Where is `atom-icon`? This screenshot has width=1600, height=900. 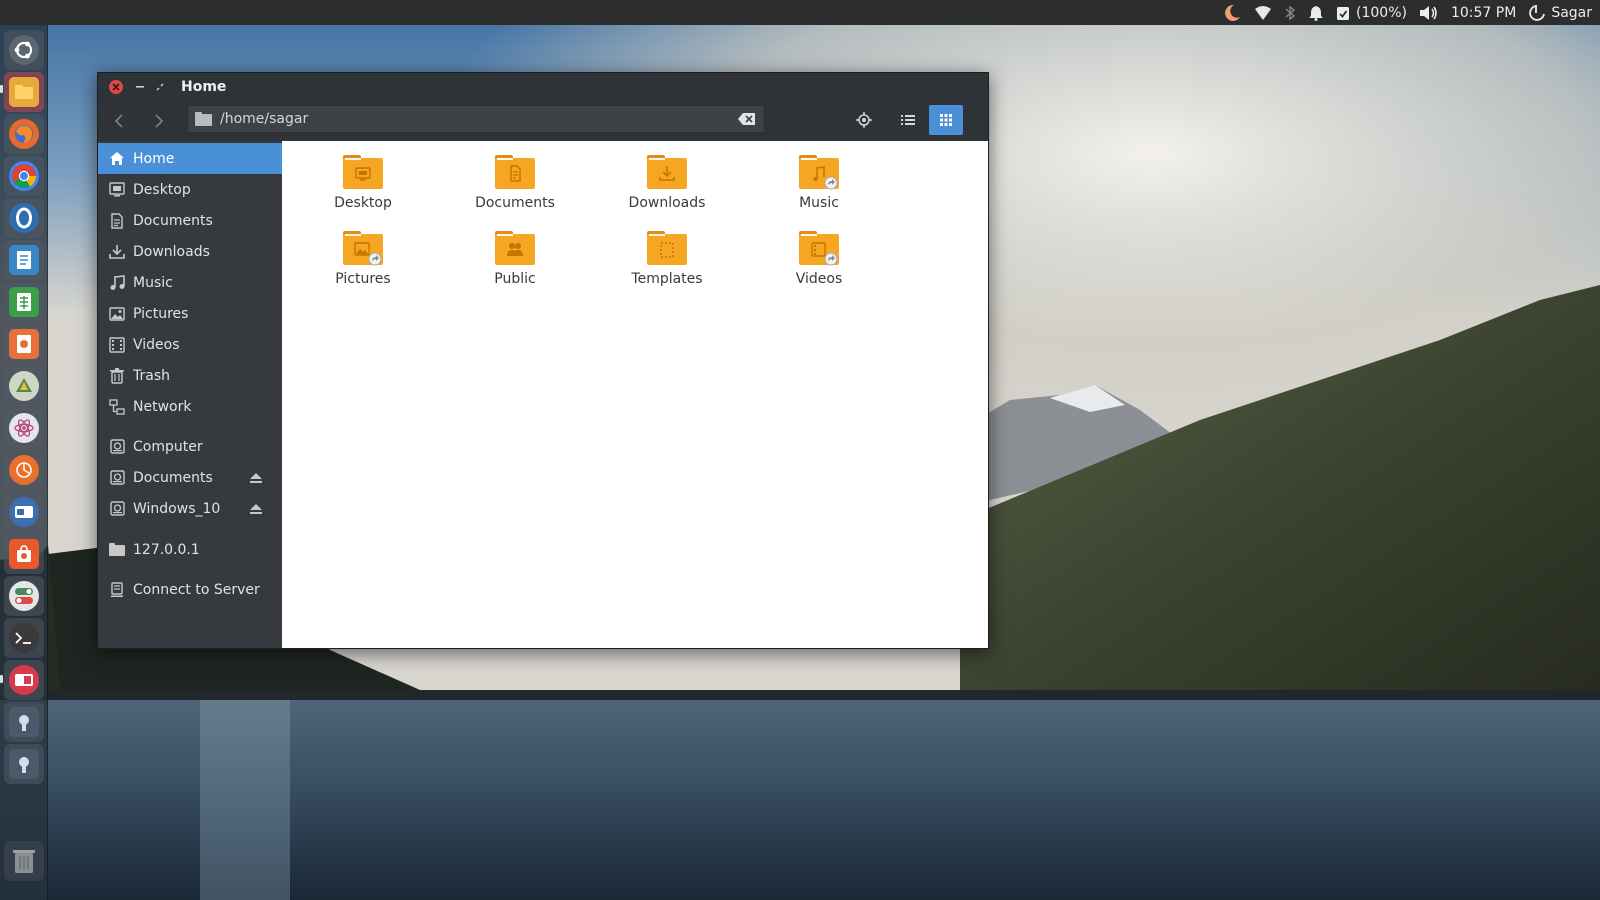
atom-icon is located at coordinates (24, 428).